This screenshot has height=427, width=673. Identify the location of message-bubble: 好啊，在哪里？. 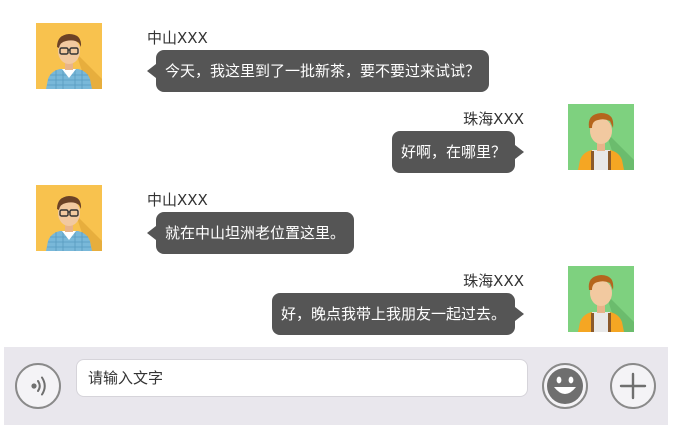
(458, 152).